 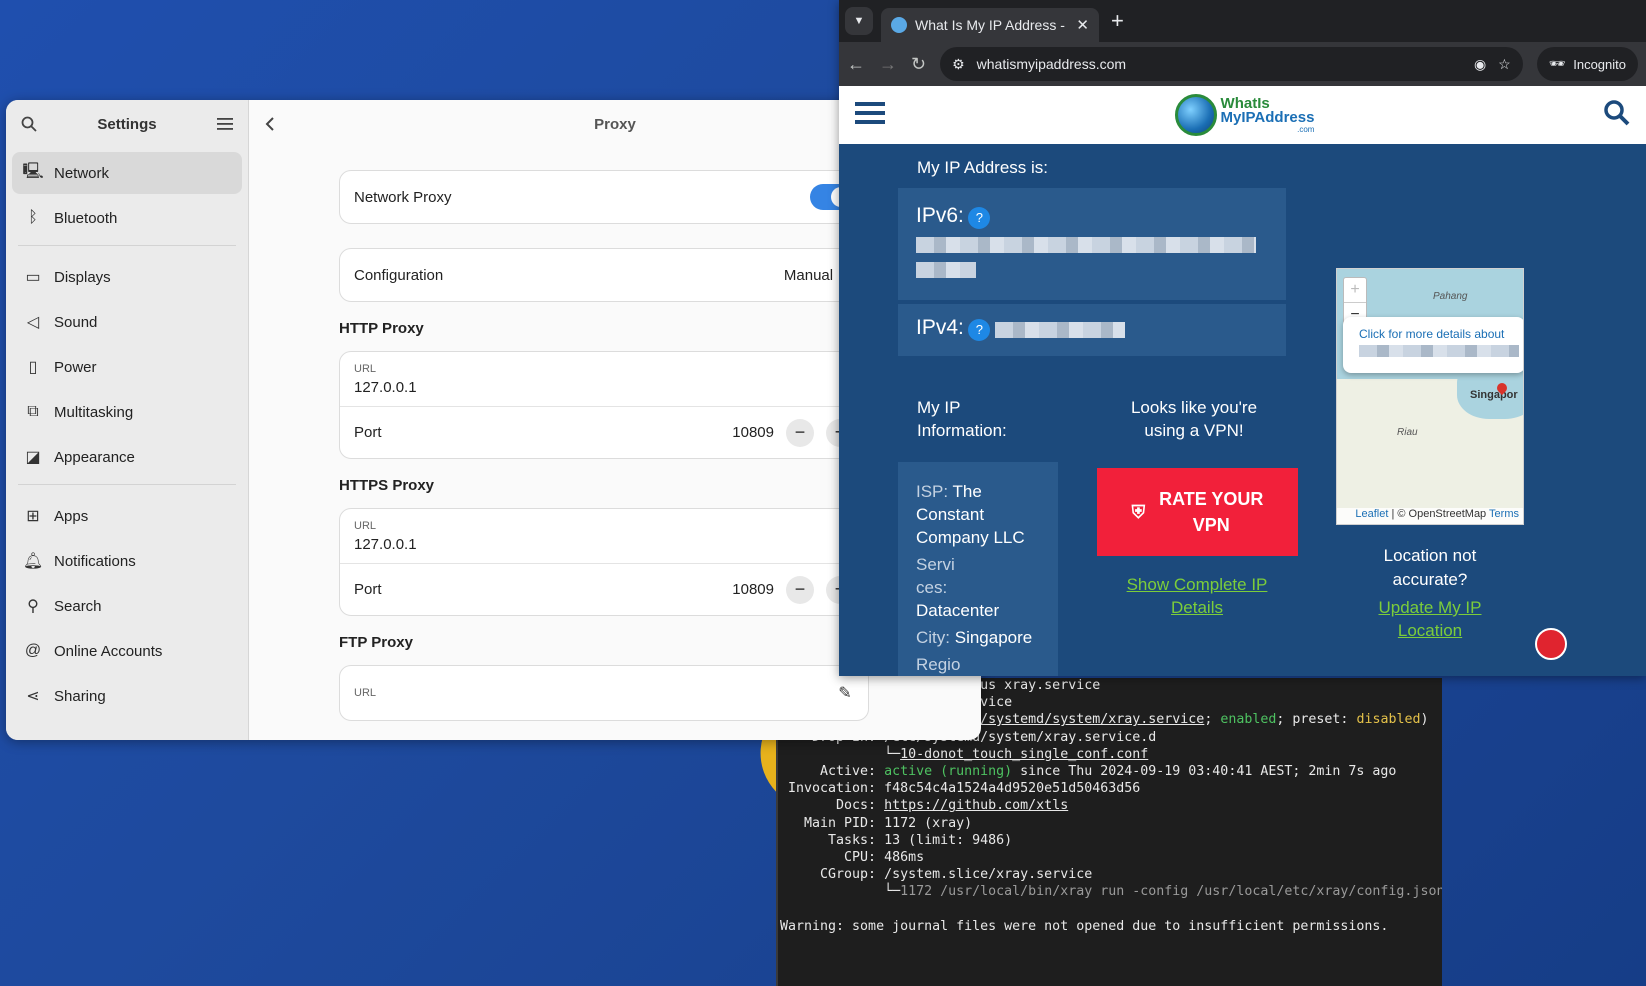 What do you see at coordinates (127, 277) in the screenshot?
I see `sidebar-item-displays: ▭ Displays` at bounding box center [127, 277].